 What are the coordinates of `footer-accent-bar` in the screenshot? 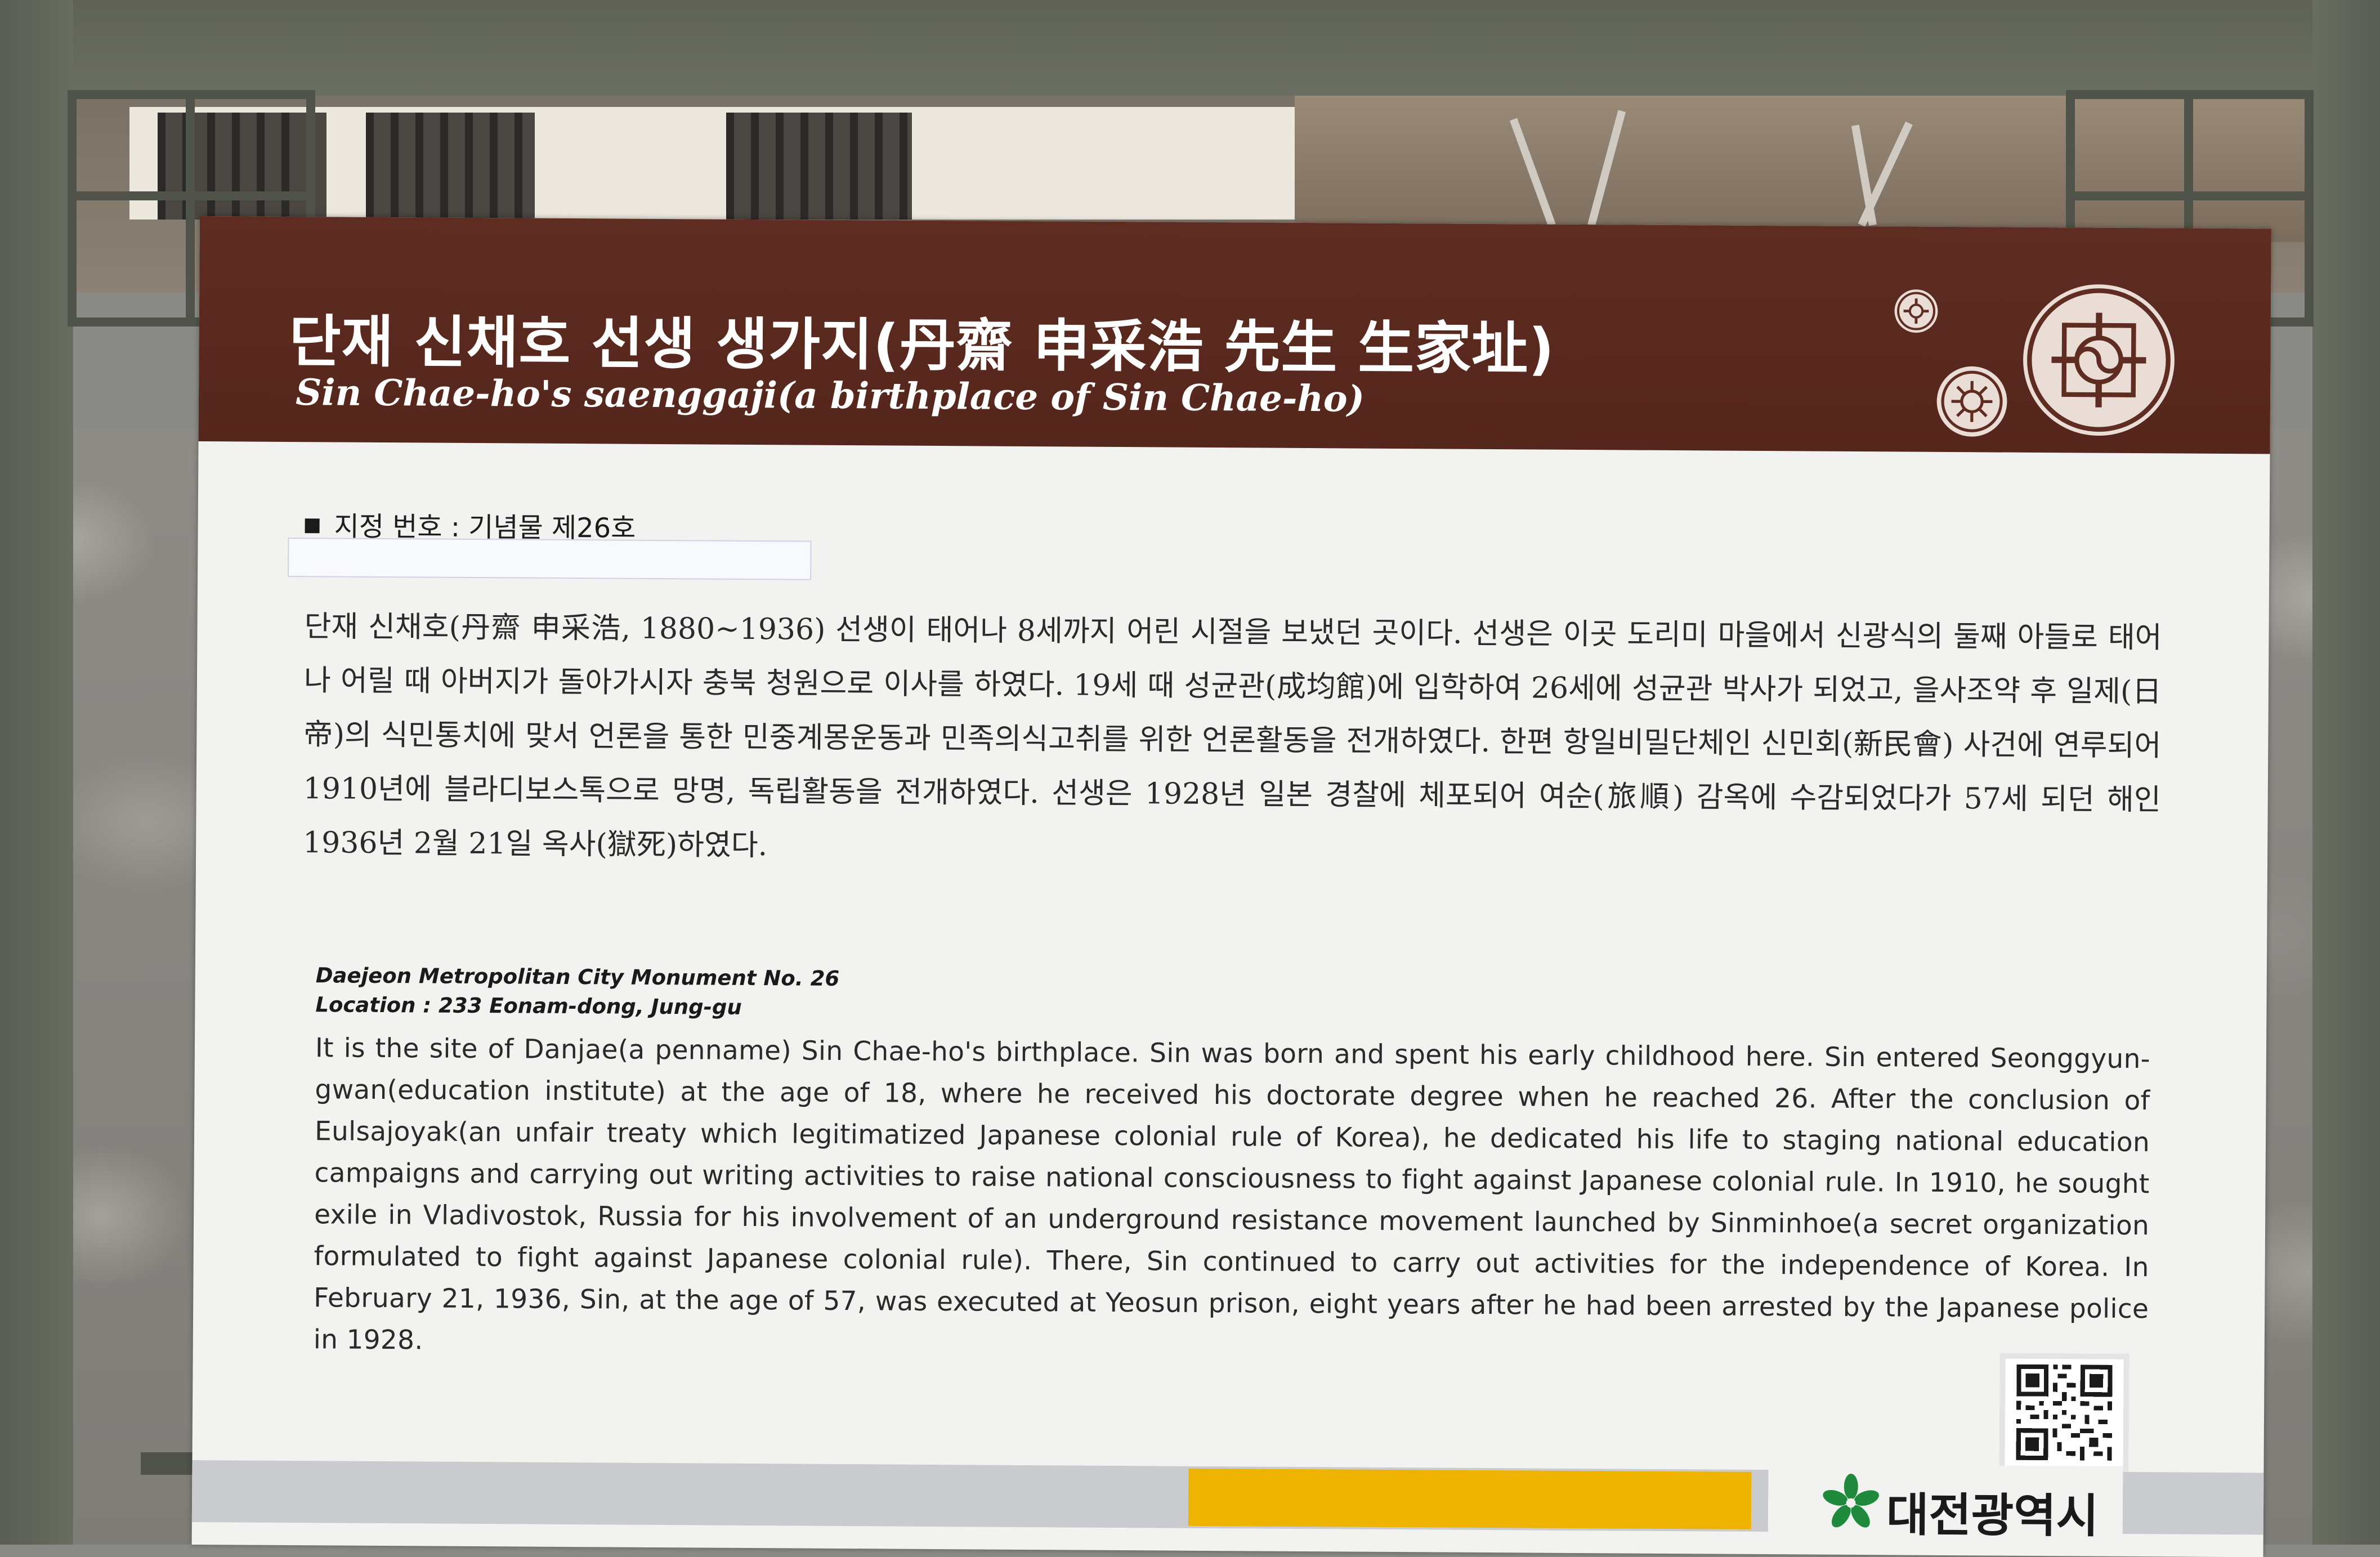 It's located at (1470, 1498).